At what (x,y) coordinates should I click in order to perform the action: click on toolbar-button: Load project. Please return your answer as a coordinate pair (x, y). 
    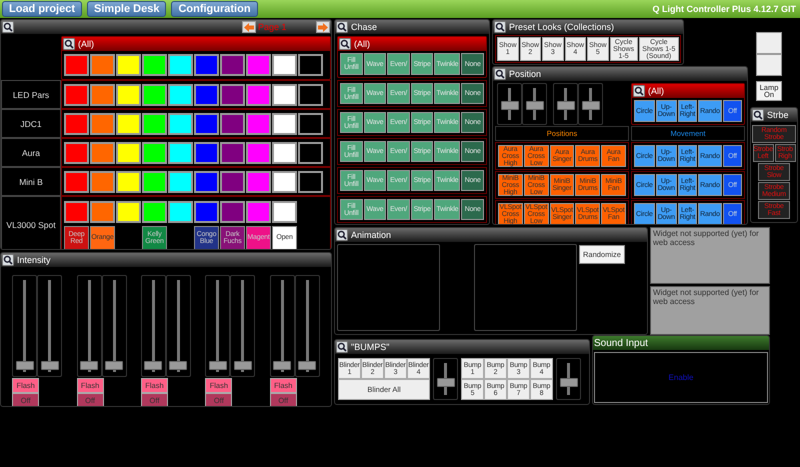
    Looking at the image, I should click on (42, 9).